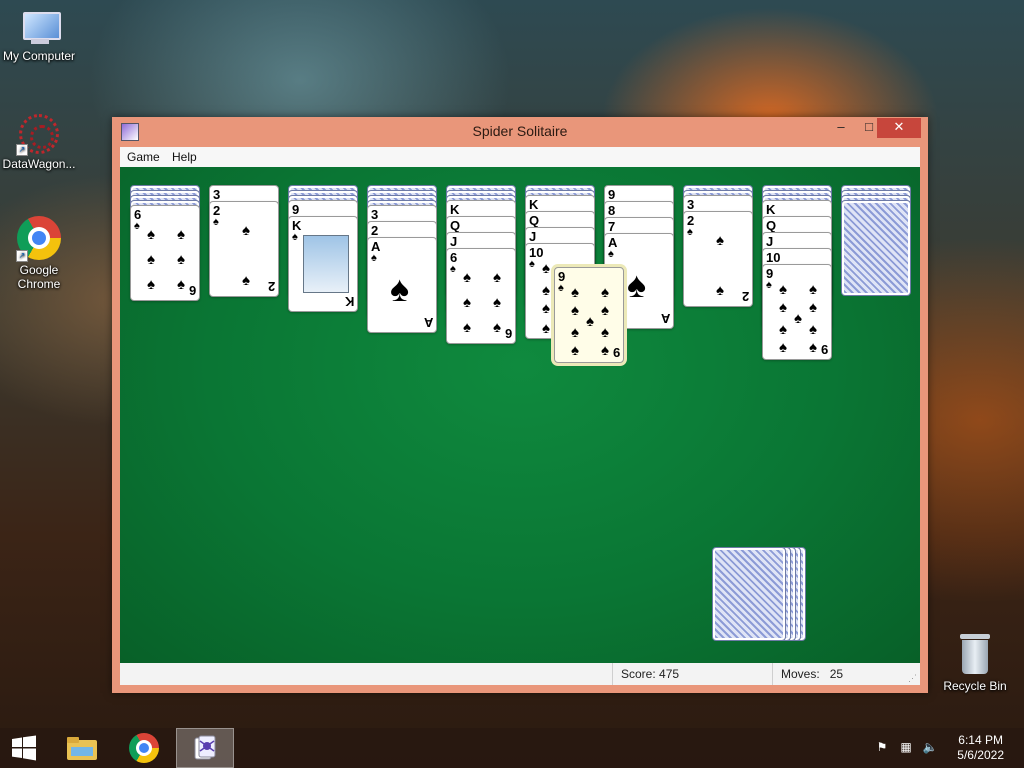 This screenshot has height=768, width=1024. Describe the element at coordinates (899, 128) in the screenshot. I see `close-button: ✕` at that location.